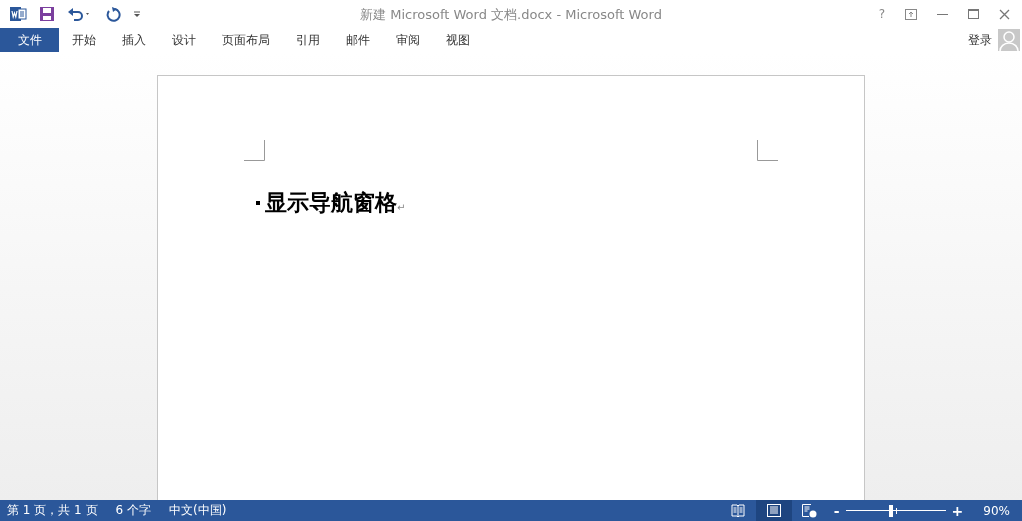 The image size is (1022, 521). Describe the element at coordinates (308, 40) in the screenshot. I see `ribbon-tab: 引用` at that location.